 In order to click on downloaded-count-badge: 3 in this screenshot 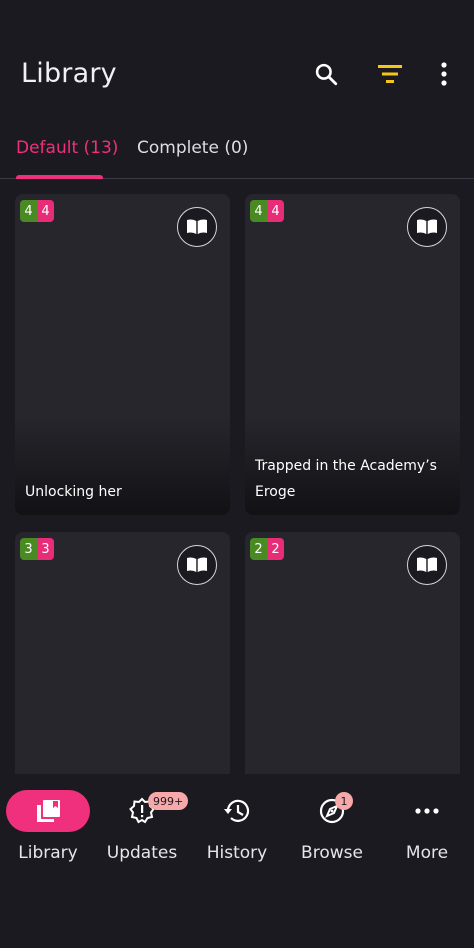, I will do `click(45, 549)`.